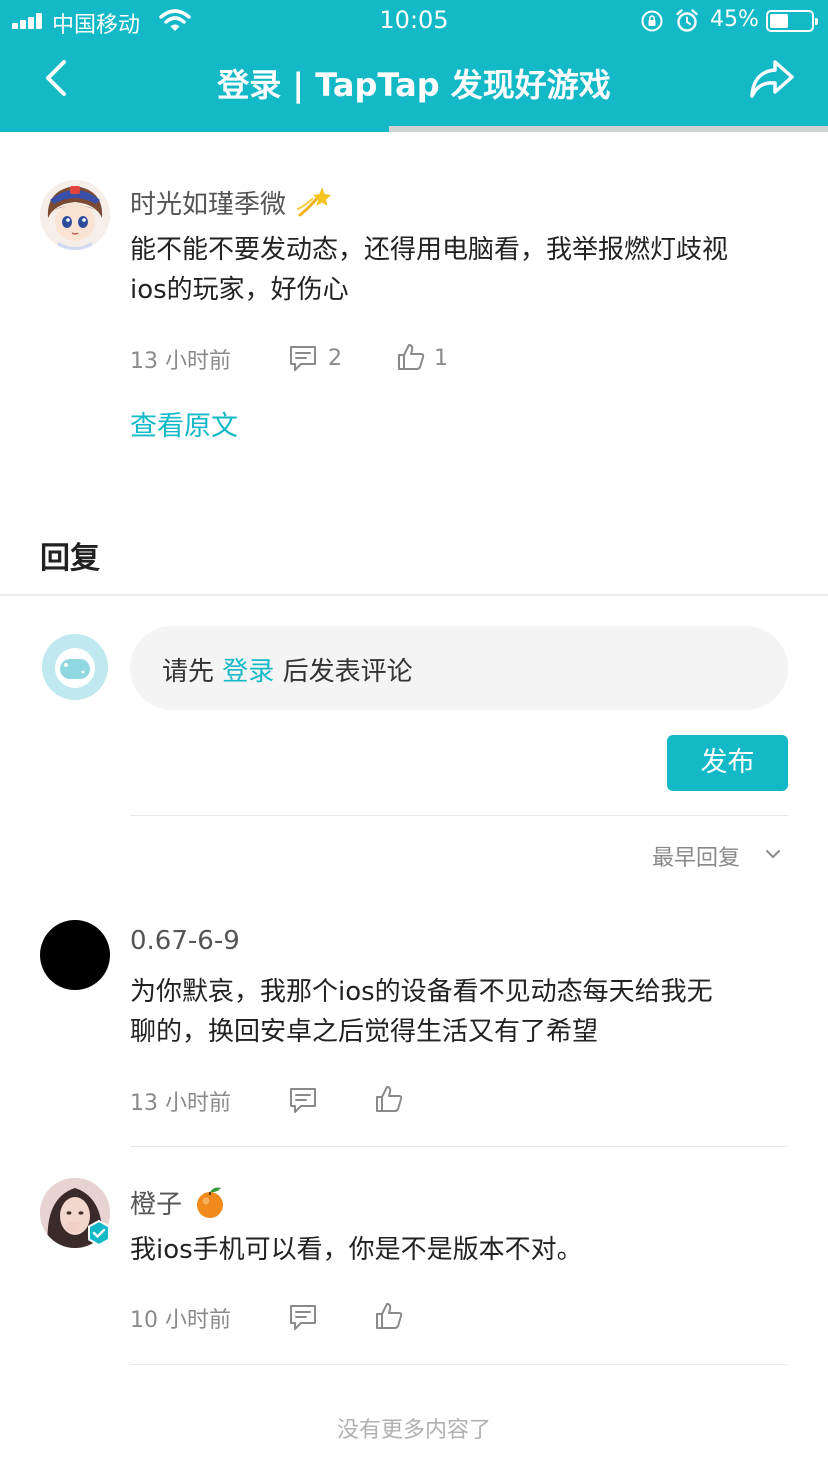  I want to click on page-load-progress, so click(414, 129).